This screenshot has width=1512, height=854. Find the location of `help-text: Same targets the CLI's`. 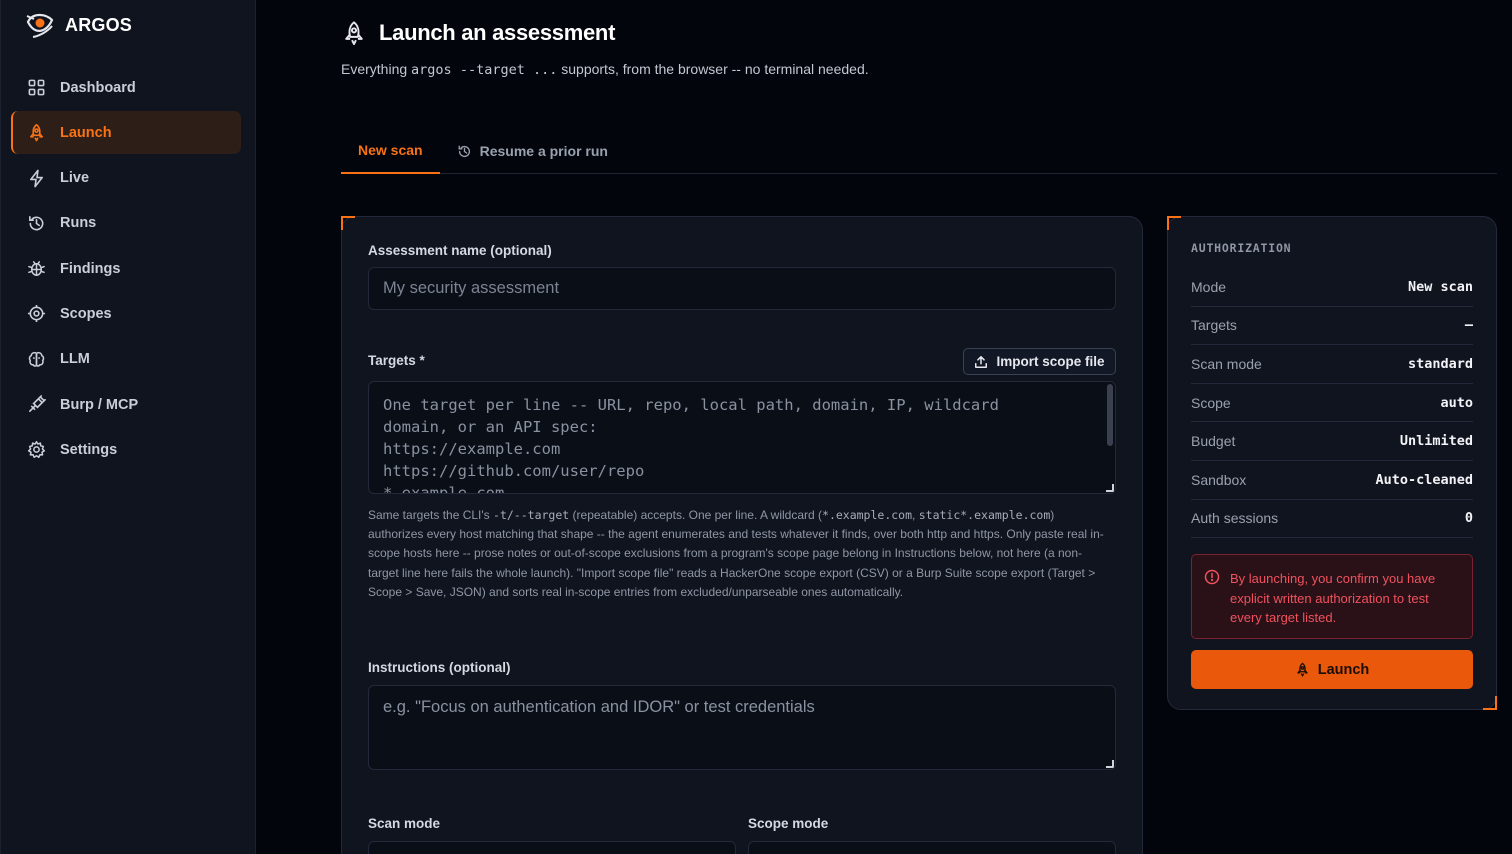

help-text: Same targets the CLI's is located at coordinates (429, 515).